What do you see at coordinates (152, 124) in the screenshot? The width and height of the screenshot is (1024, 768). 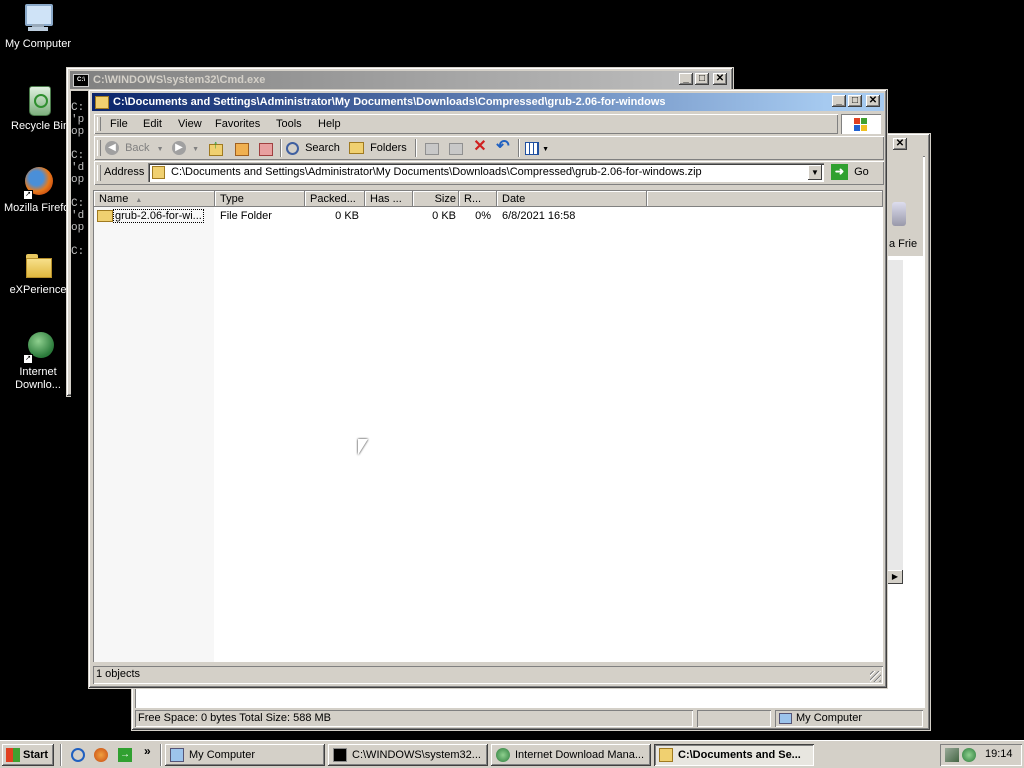 I see `menu-edit: Edit` at bounding box center [152, 124].